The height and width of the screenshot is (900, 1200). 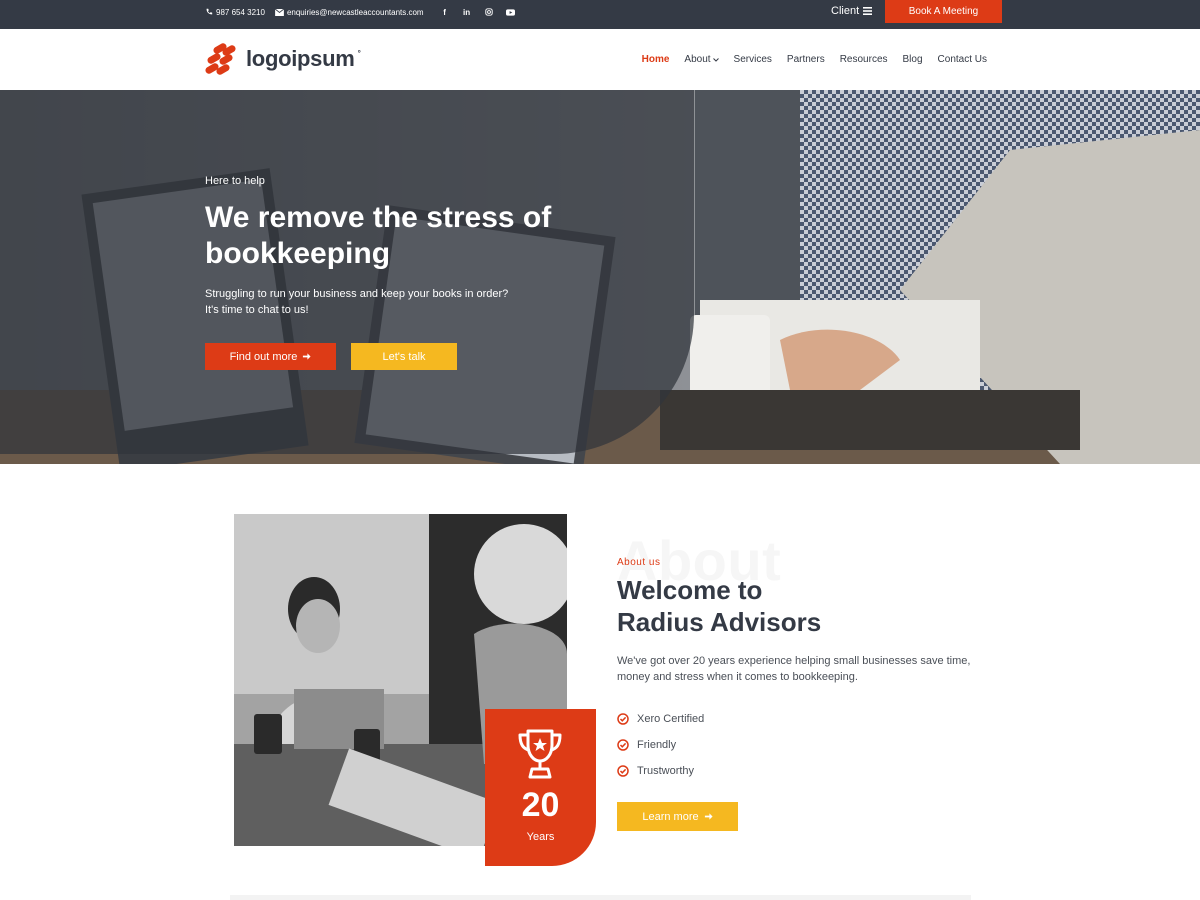 I want to click on checklist-label: Friendly, so click(x=657, y=745).